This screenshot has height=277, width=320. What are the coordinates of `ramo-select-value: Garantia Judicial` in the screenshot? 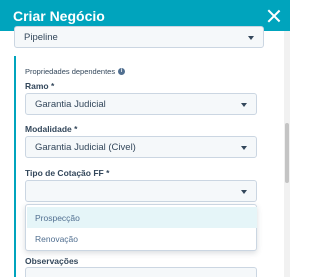 It's located at (70, 104).